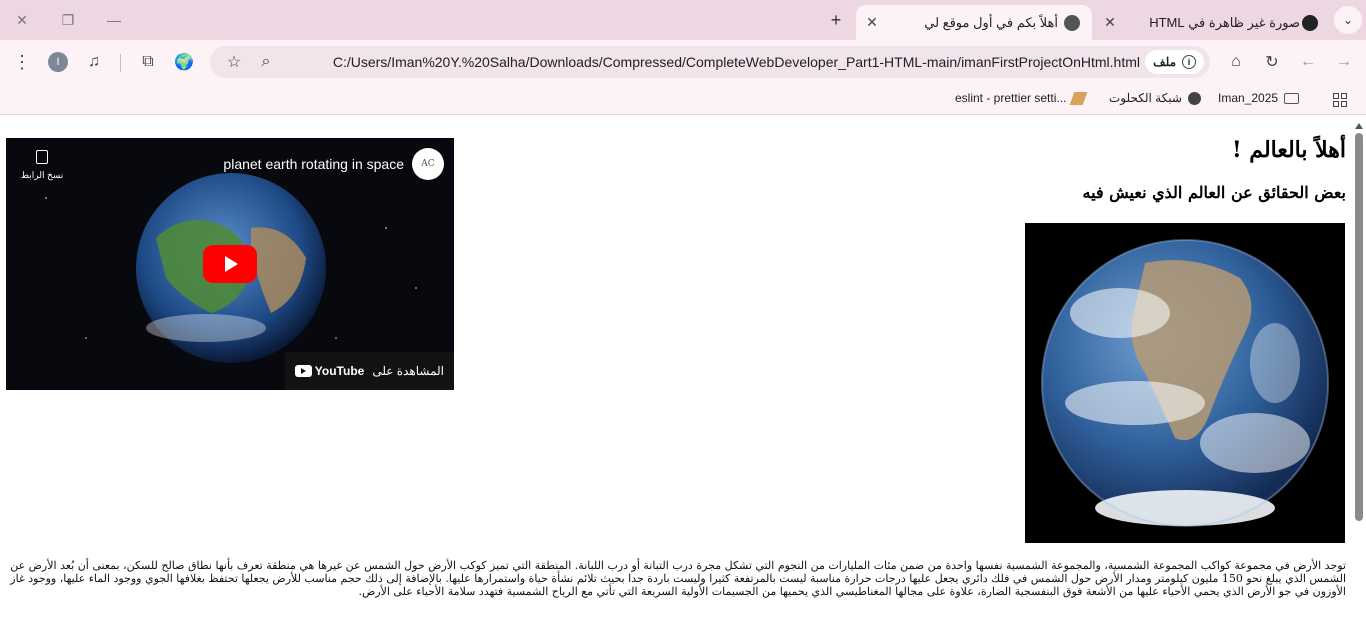 The height and width of the screenshot is (617, 1366). Describe the element at coordinates (1079, 98) in the screenshot. I see `pen-icon` at that location.